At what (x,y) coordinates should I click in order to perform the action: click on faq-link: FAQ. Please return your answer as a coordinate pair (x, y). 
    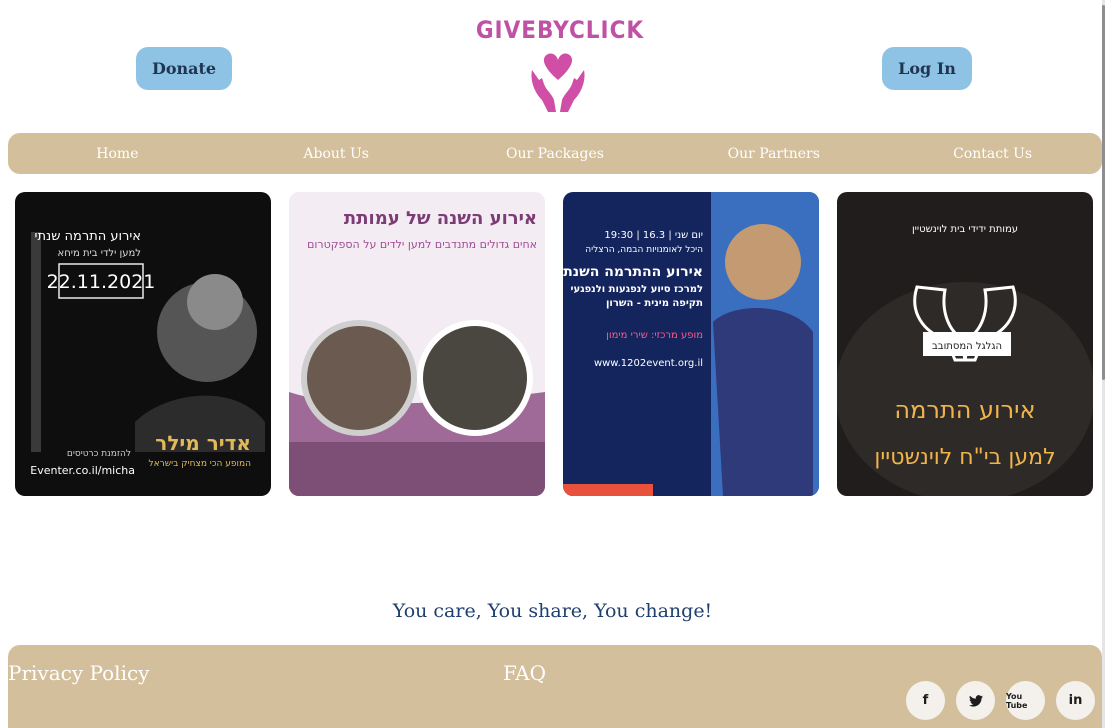
    Looking at the image, I should click on (524, 673).